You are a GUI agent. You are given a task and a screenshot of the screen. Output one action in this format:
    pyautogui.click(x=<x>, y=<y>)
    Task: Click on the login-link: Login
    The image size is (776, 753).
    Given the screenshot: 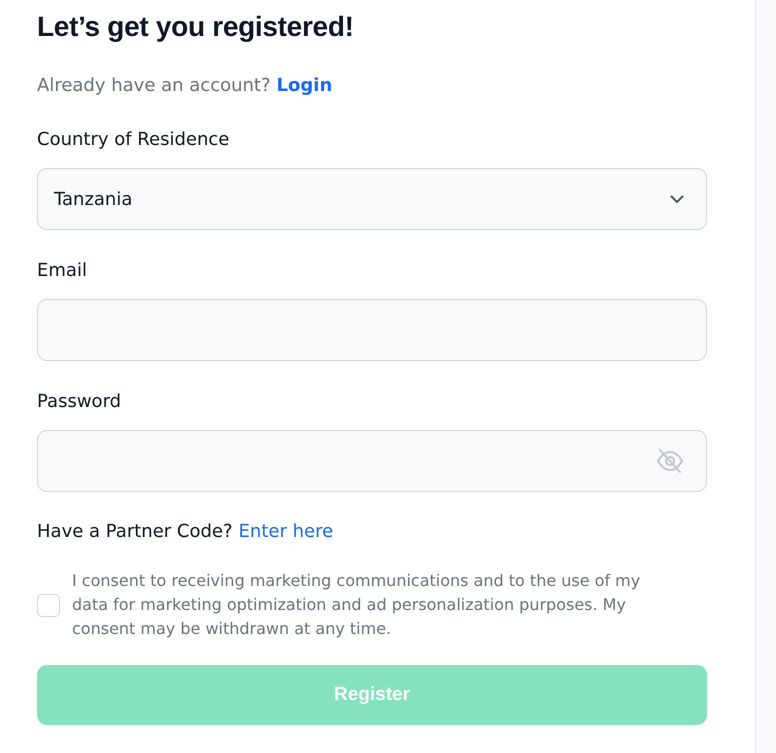 What is the action you would take?
    pyautogui.click(x=304, y=86)
    